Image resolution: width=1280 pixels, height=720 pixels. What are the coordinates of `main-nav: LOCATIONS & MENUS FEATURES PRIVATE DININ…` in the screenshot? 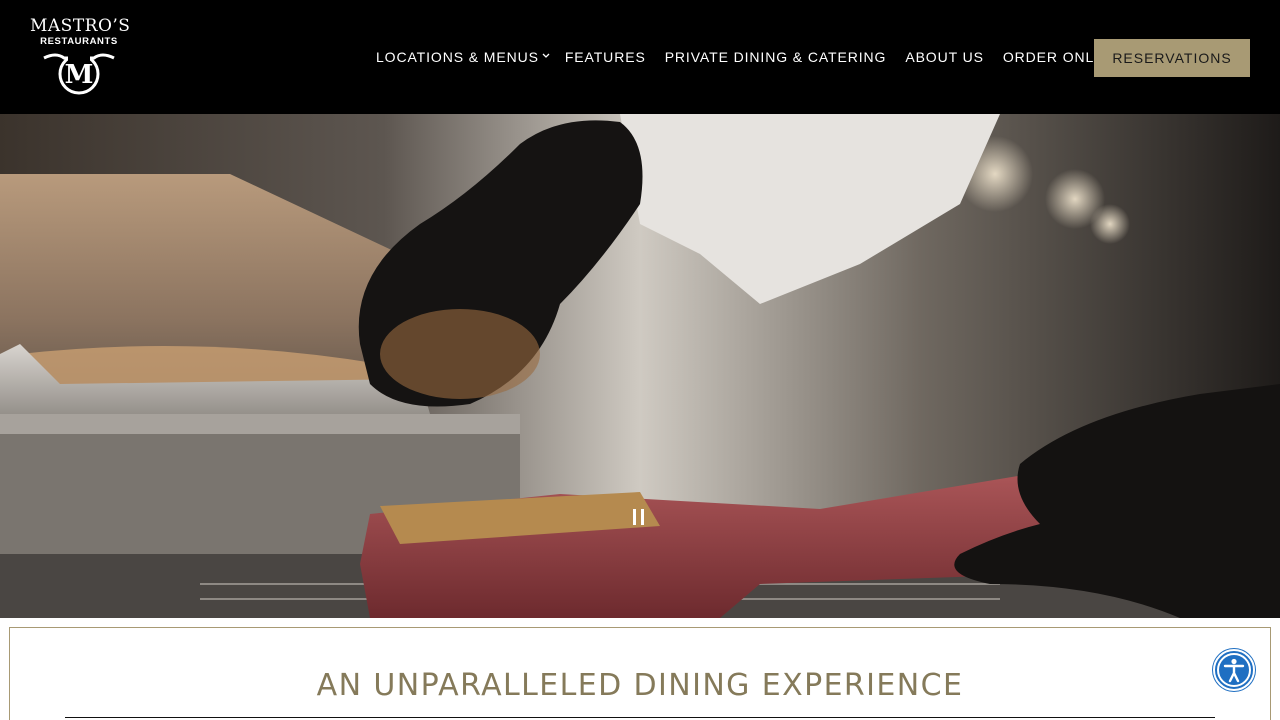 It's located at (748, 57).